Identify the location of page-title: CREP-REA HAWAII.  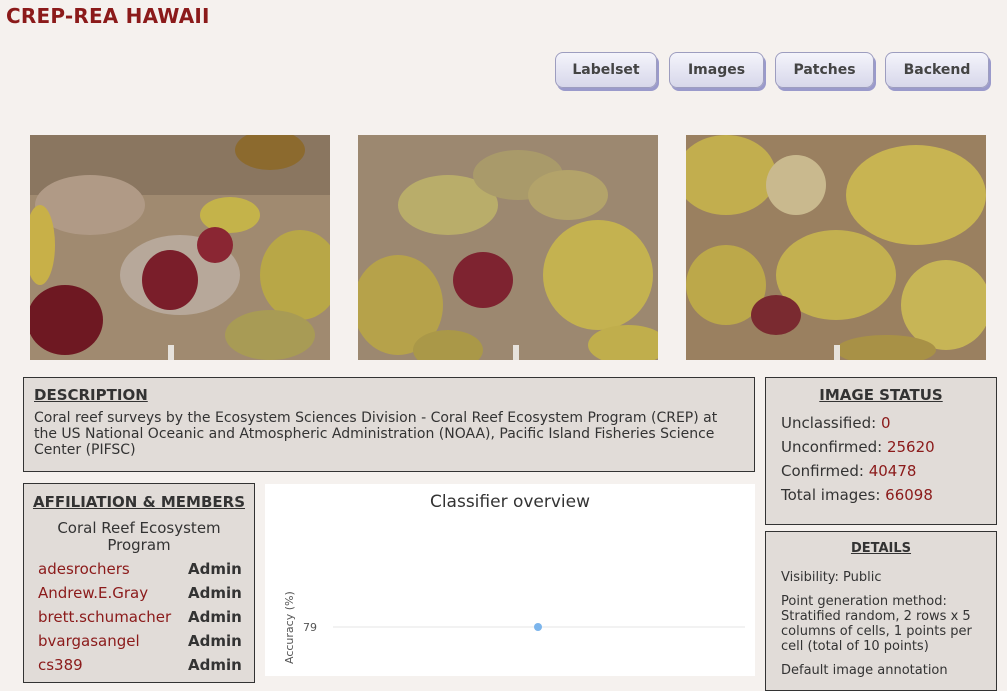
(108, 16).